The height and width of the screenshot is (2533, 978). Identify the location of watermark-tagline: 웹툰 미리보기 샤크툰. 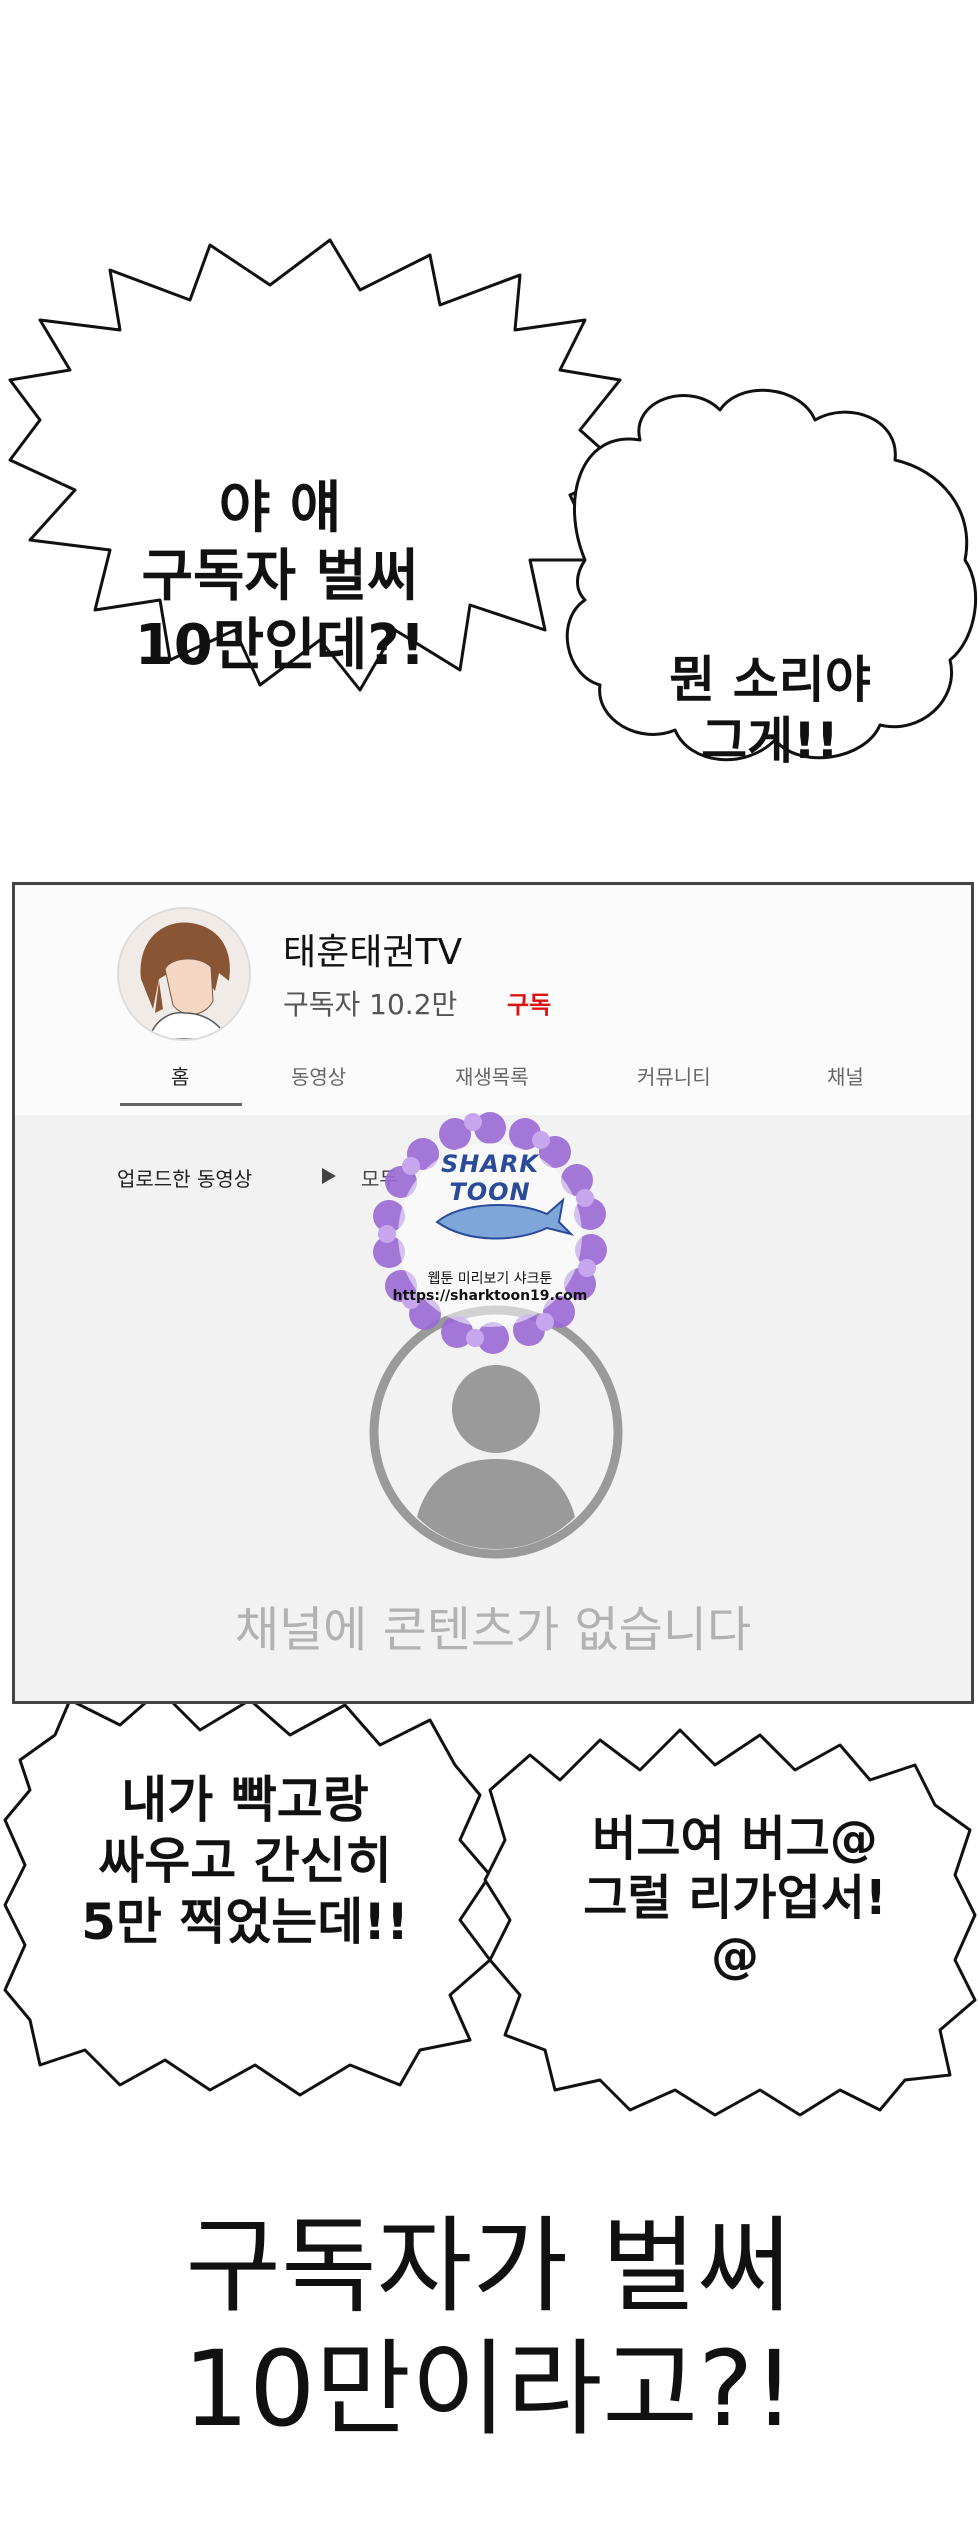
(490, 1279).